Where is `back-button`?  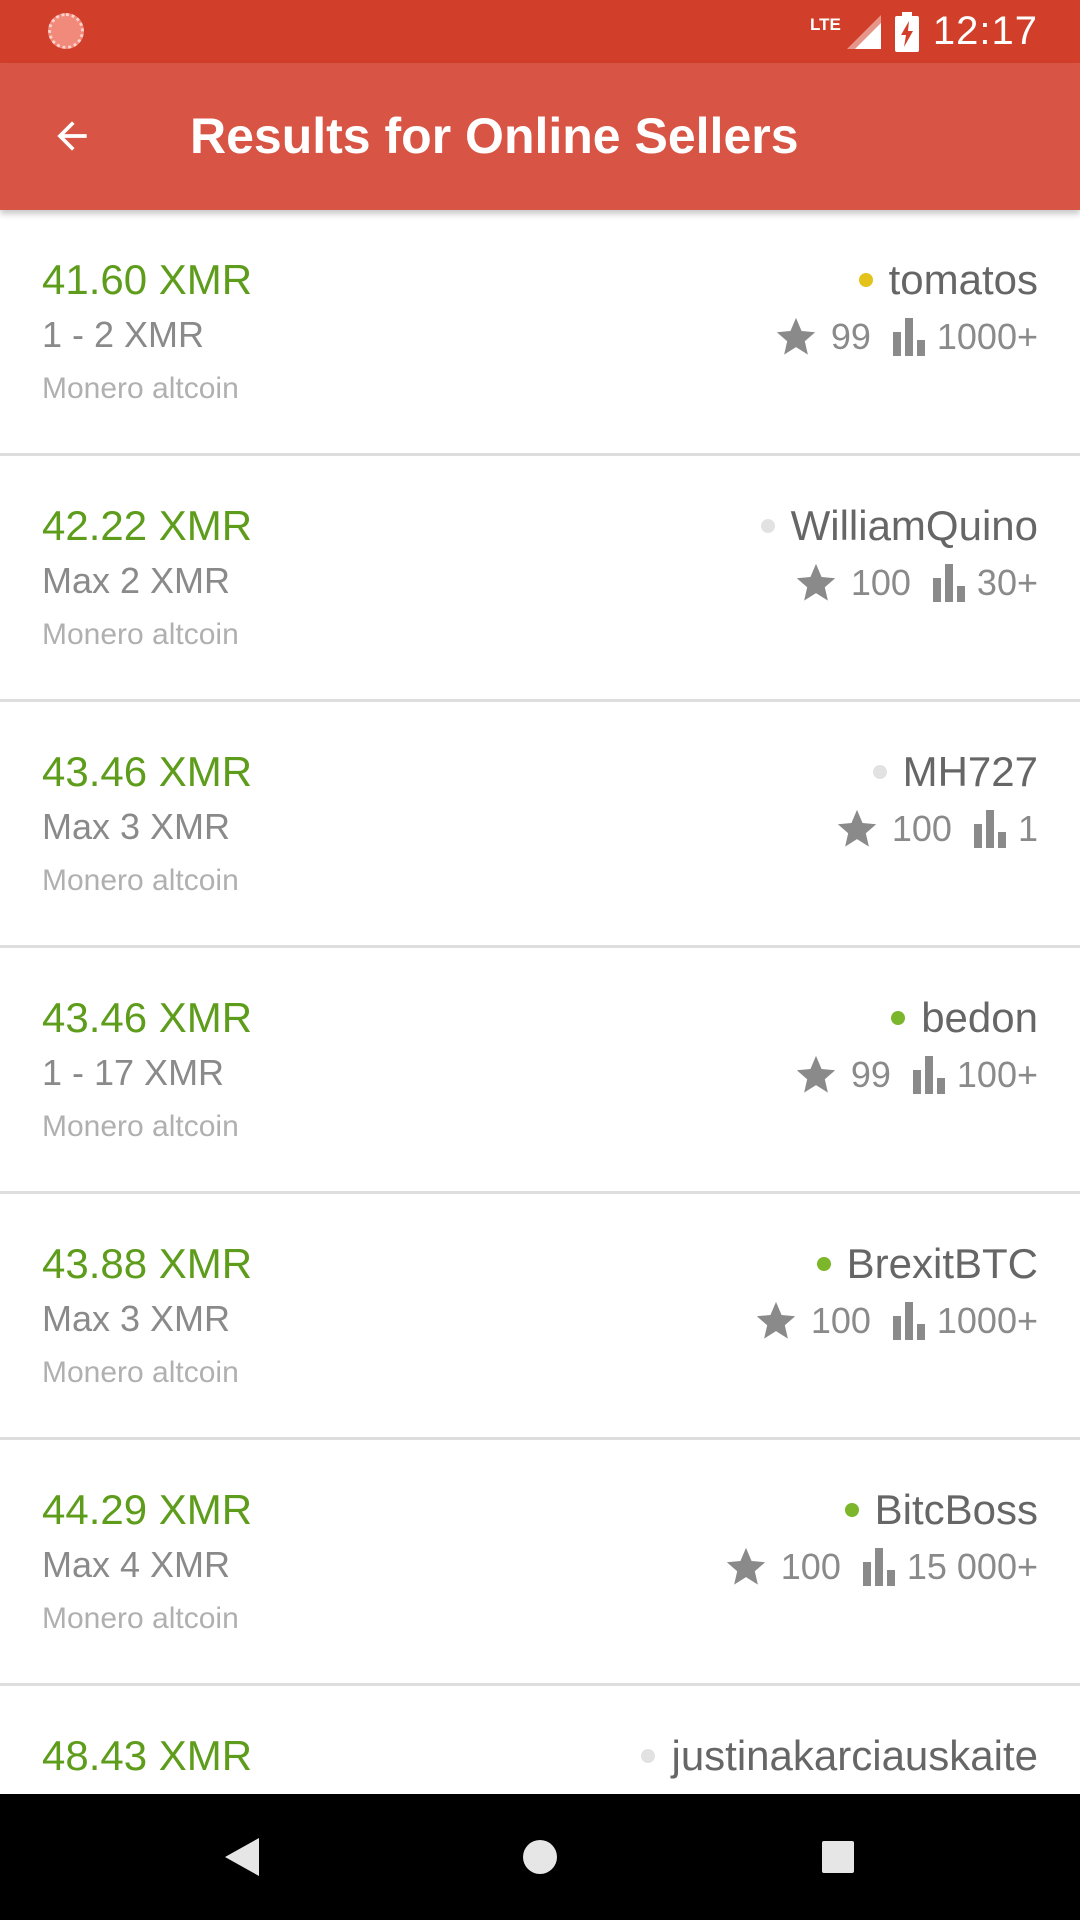
back-button is located at coordinates (72, 136).